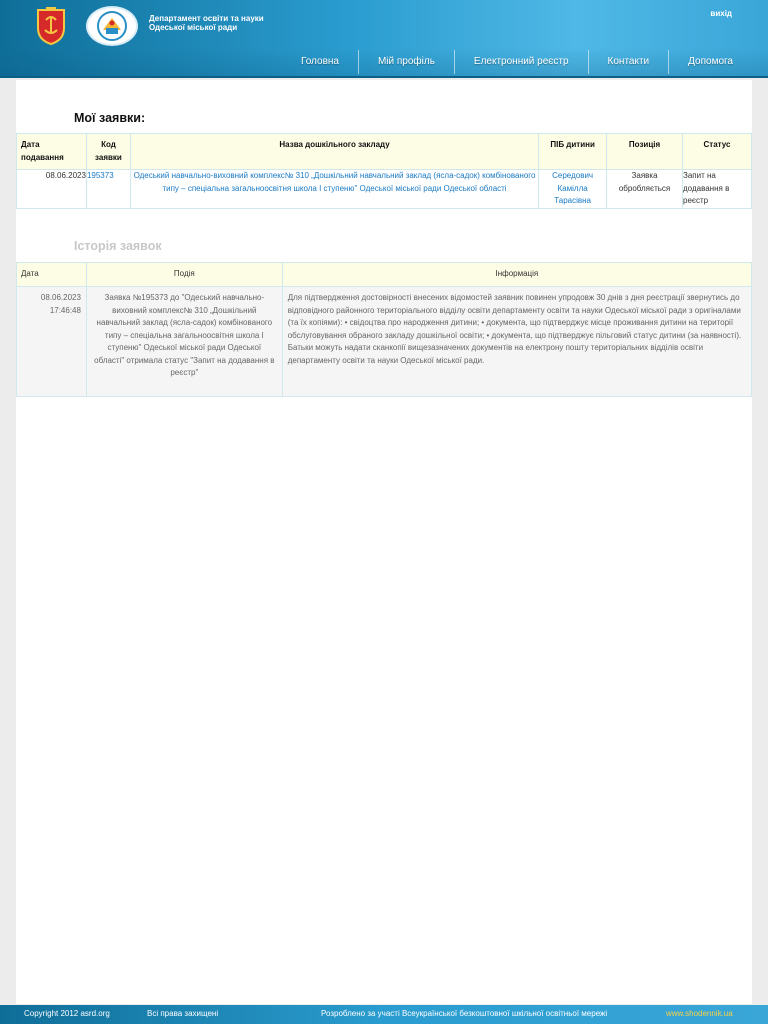 The width and height of the screenshot is (768, 1024). I want to click on footer-copyright: Copyright 2012 asrd.org, so click(67, 1013).